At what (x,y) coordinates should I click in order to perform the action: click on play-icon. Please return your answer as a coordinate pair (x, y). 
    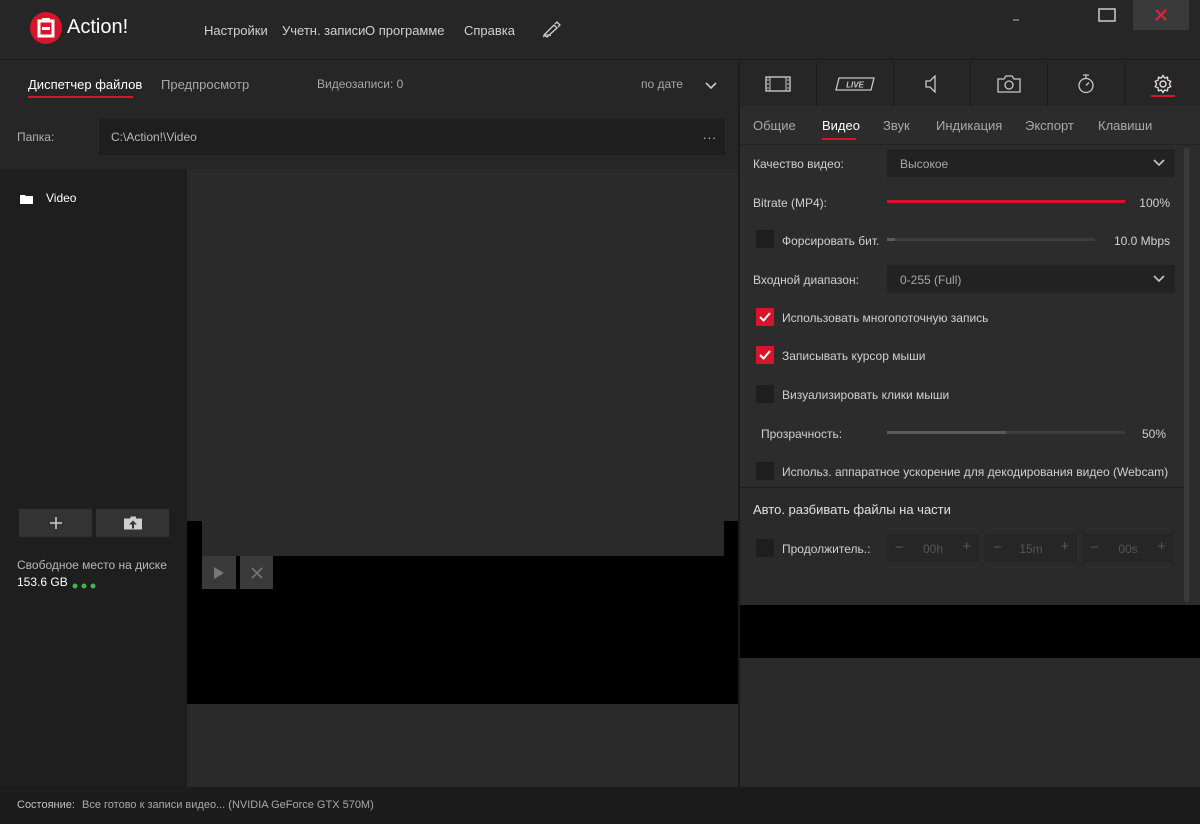
    Looking at the image, I should click on (219, 572).